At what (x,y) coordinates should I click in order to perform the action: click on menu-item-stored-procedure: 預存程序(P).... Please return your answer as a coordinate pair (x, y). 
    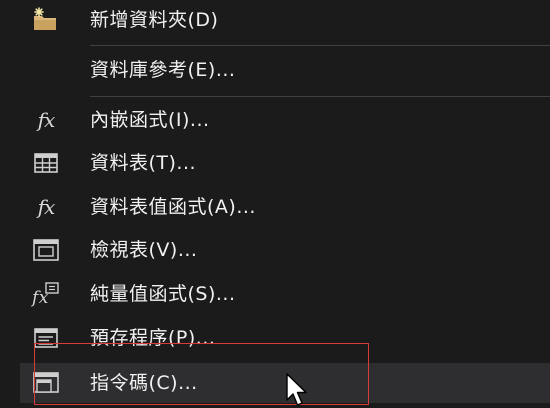
    Looking at the image, I should click on (285, 338).